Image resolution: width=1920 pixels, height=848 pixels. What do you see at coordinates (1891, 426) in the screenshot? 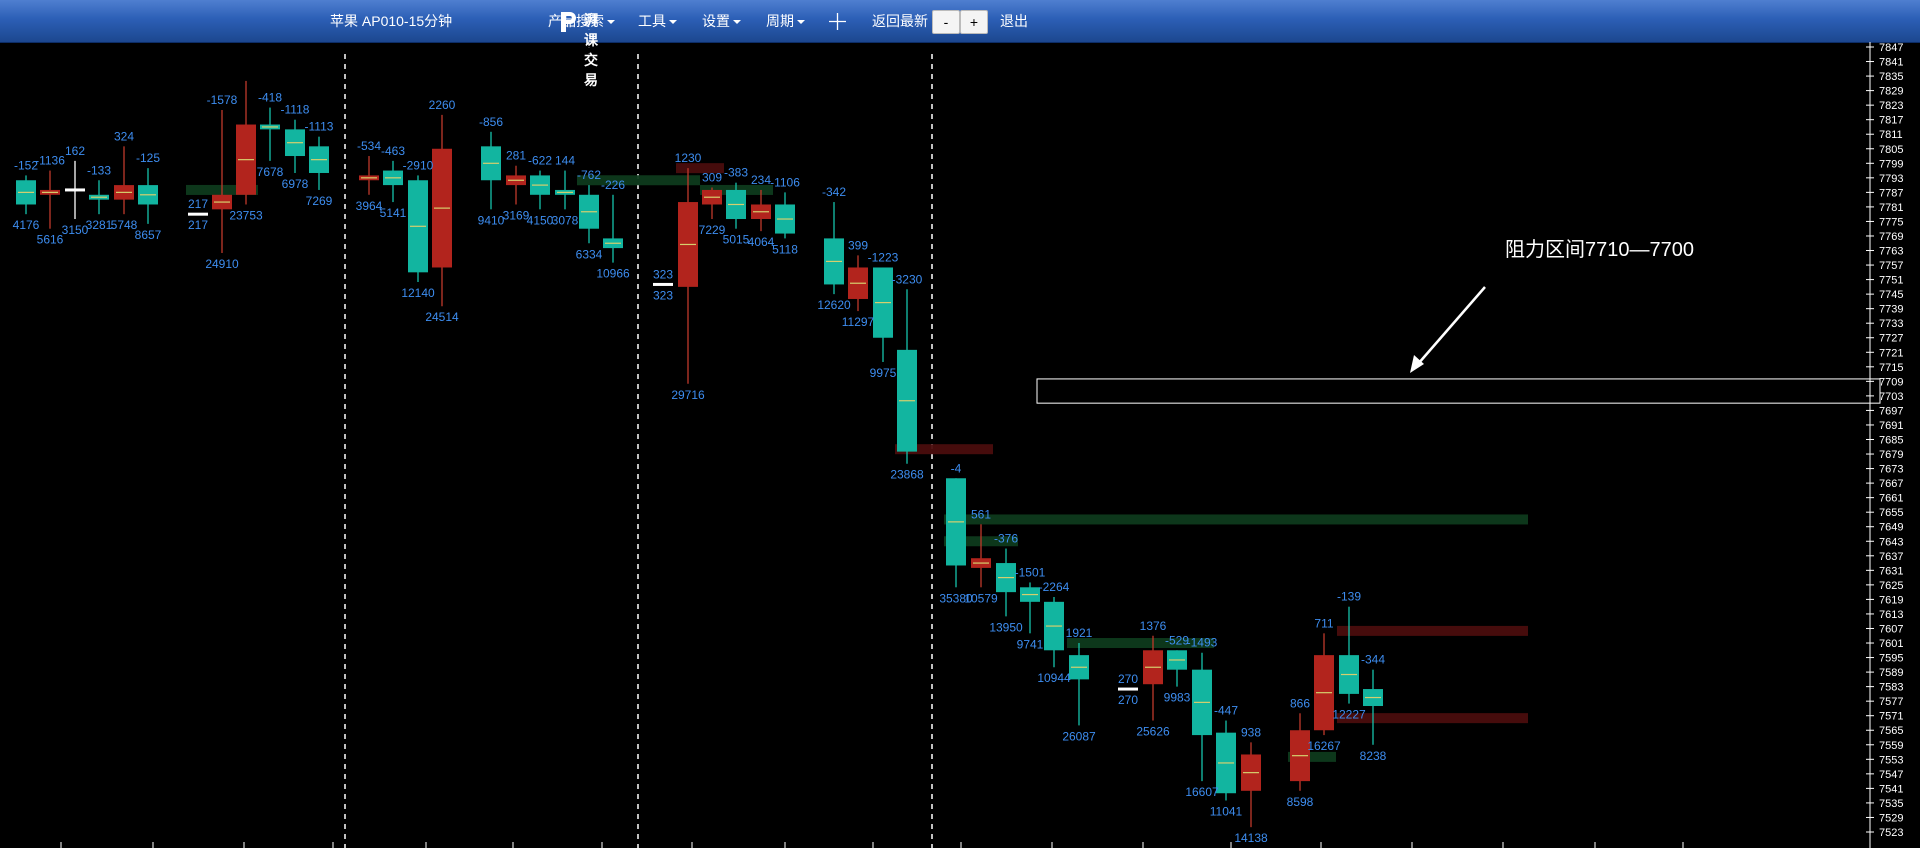
I see `price-tick-label: 7691` at bounding box center [1891, 426].